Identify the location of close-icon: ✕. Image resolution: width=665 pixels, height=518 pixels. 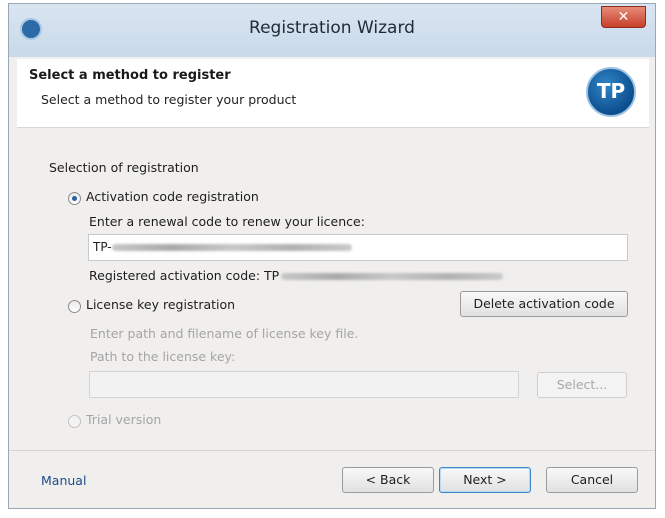
(623, 17).